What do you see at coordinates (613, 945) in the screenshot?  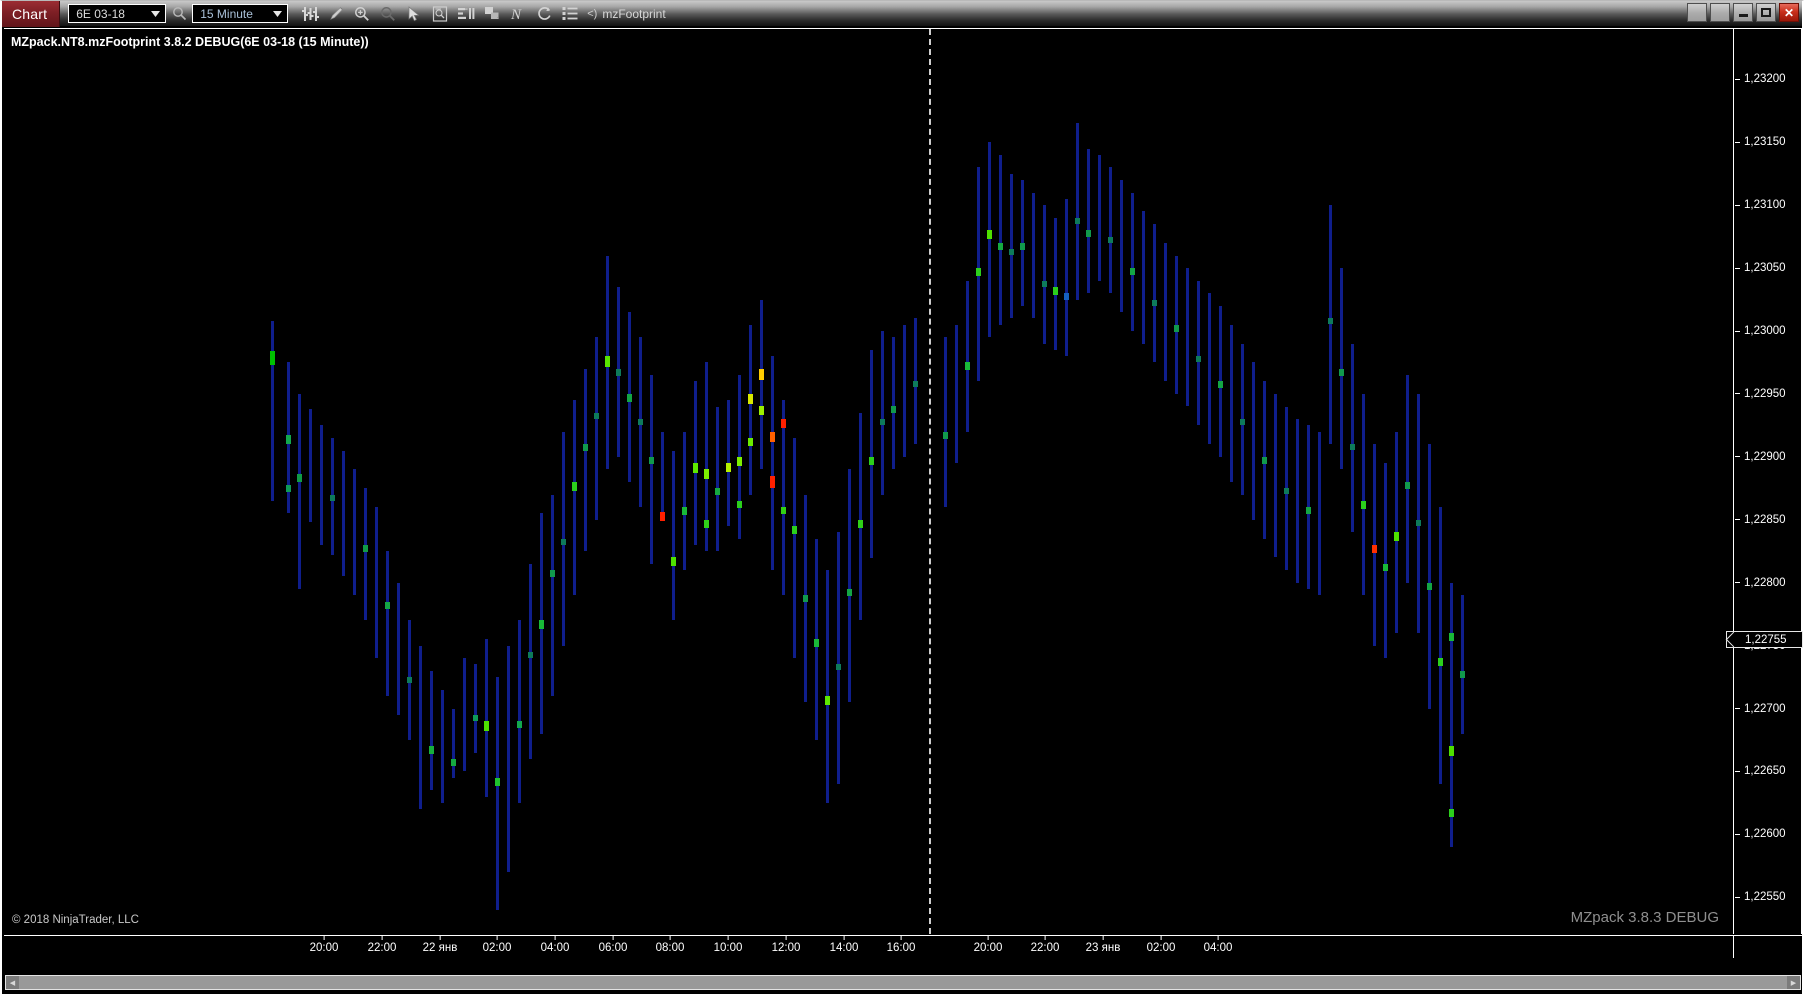 I see `time-tick: 06:00` at bounding box center [613, 945].